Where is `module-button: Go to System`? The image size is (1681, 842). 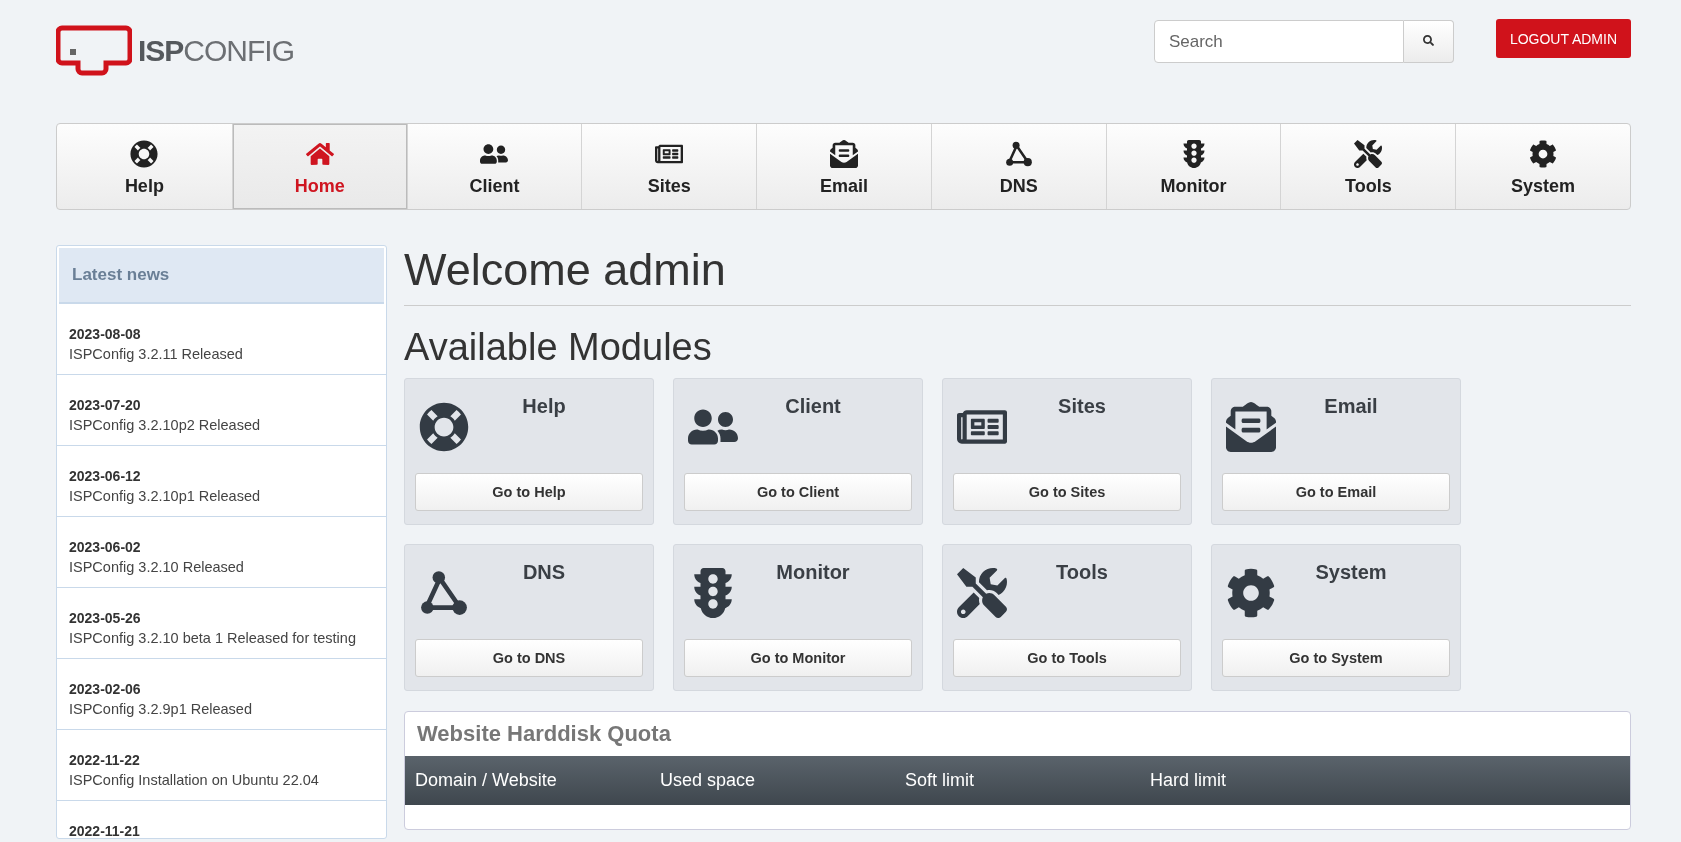
module-button: Go to System is located at coordinates (1336, 658).